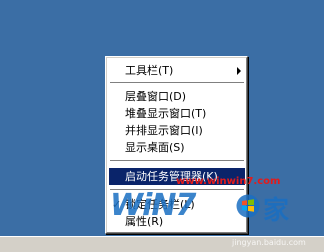  What do you see at coordinates (276, 211) in the screenshot?
I see `watermark-logo-suffix: 家` at bounding box center [276, 211].